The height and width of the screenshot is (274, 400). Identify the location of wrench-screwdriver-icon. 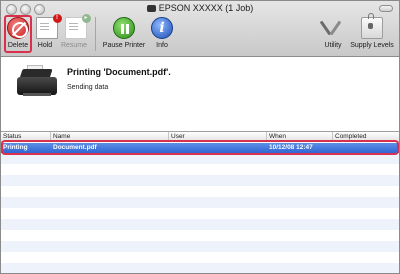
(333, 28).